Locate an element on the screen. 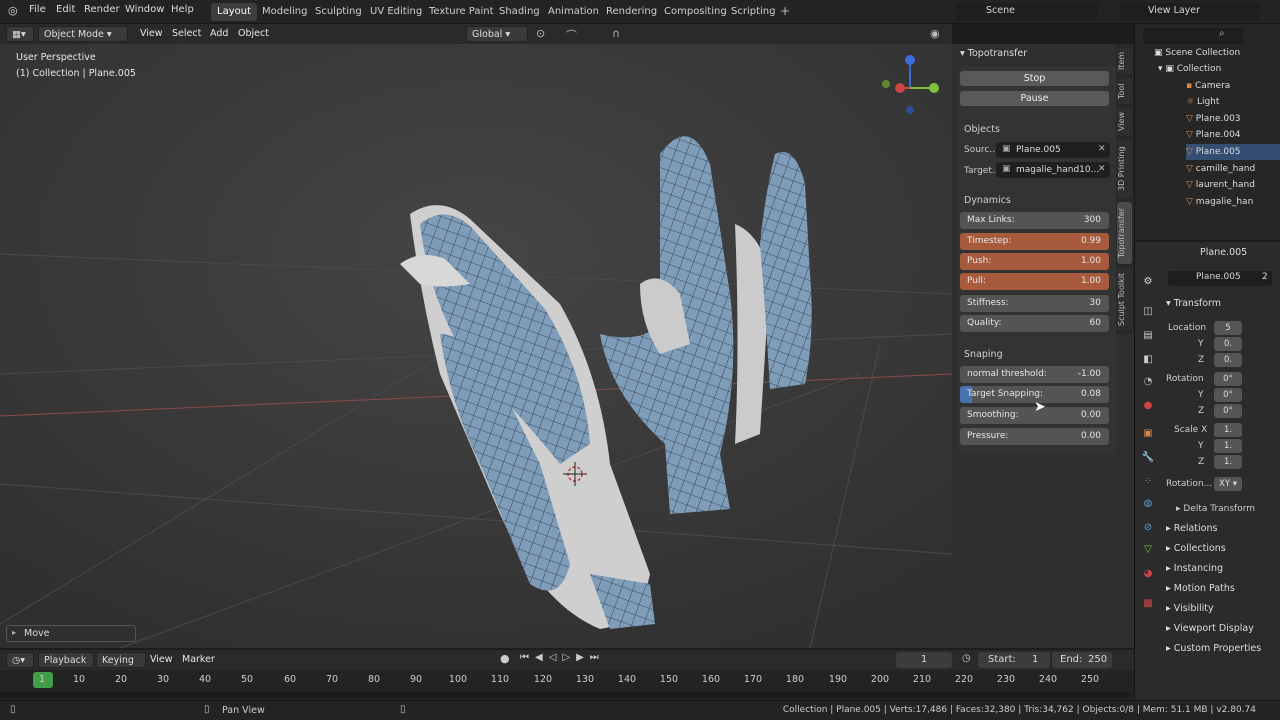  transform-section: ▾ Transform is located at coordinates (1193, 303).